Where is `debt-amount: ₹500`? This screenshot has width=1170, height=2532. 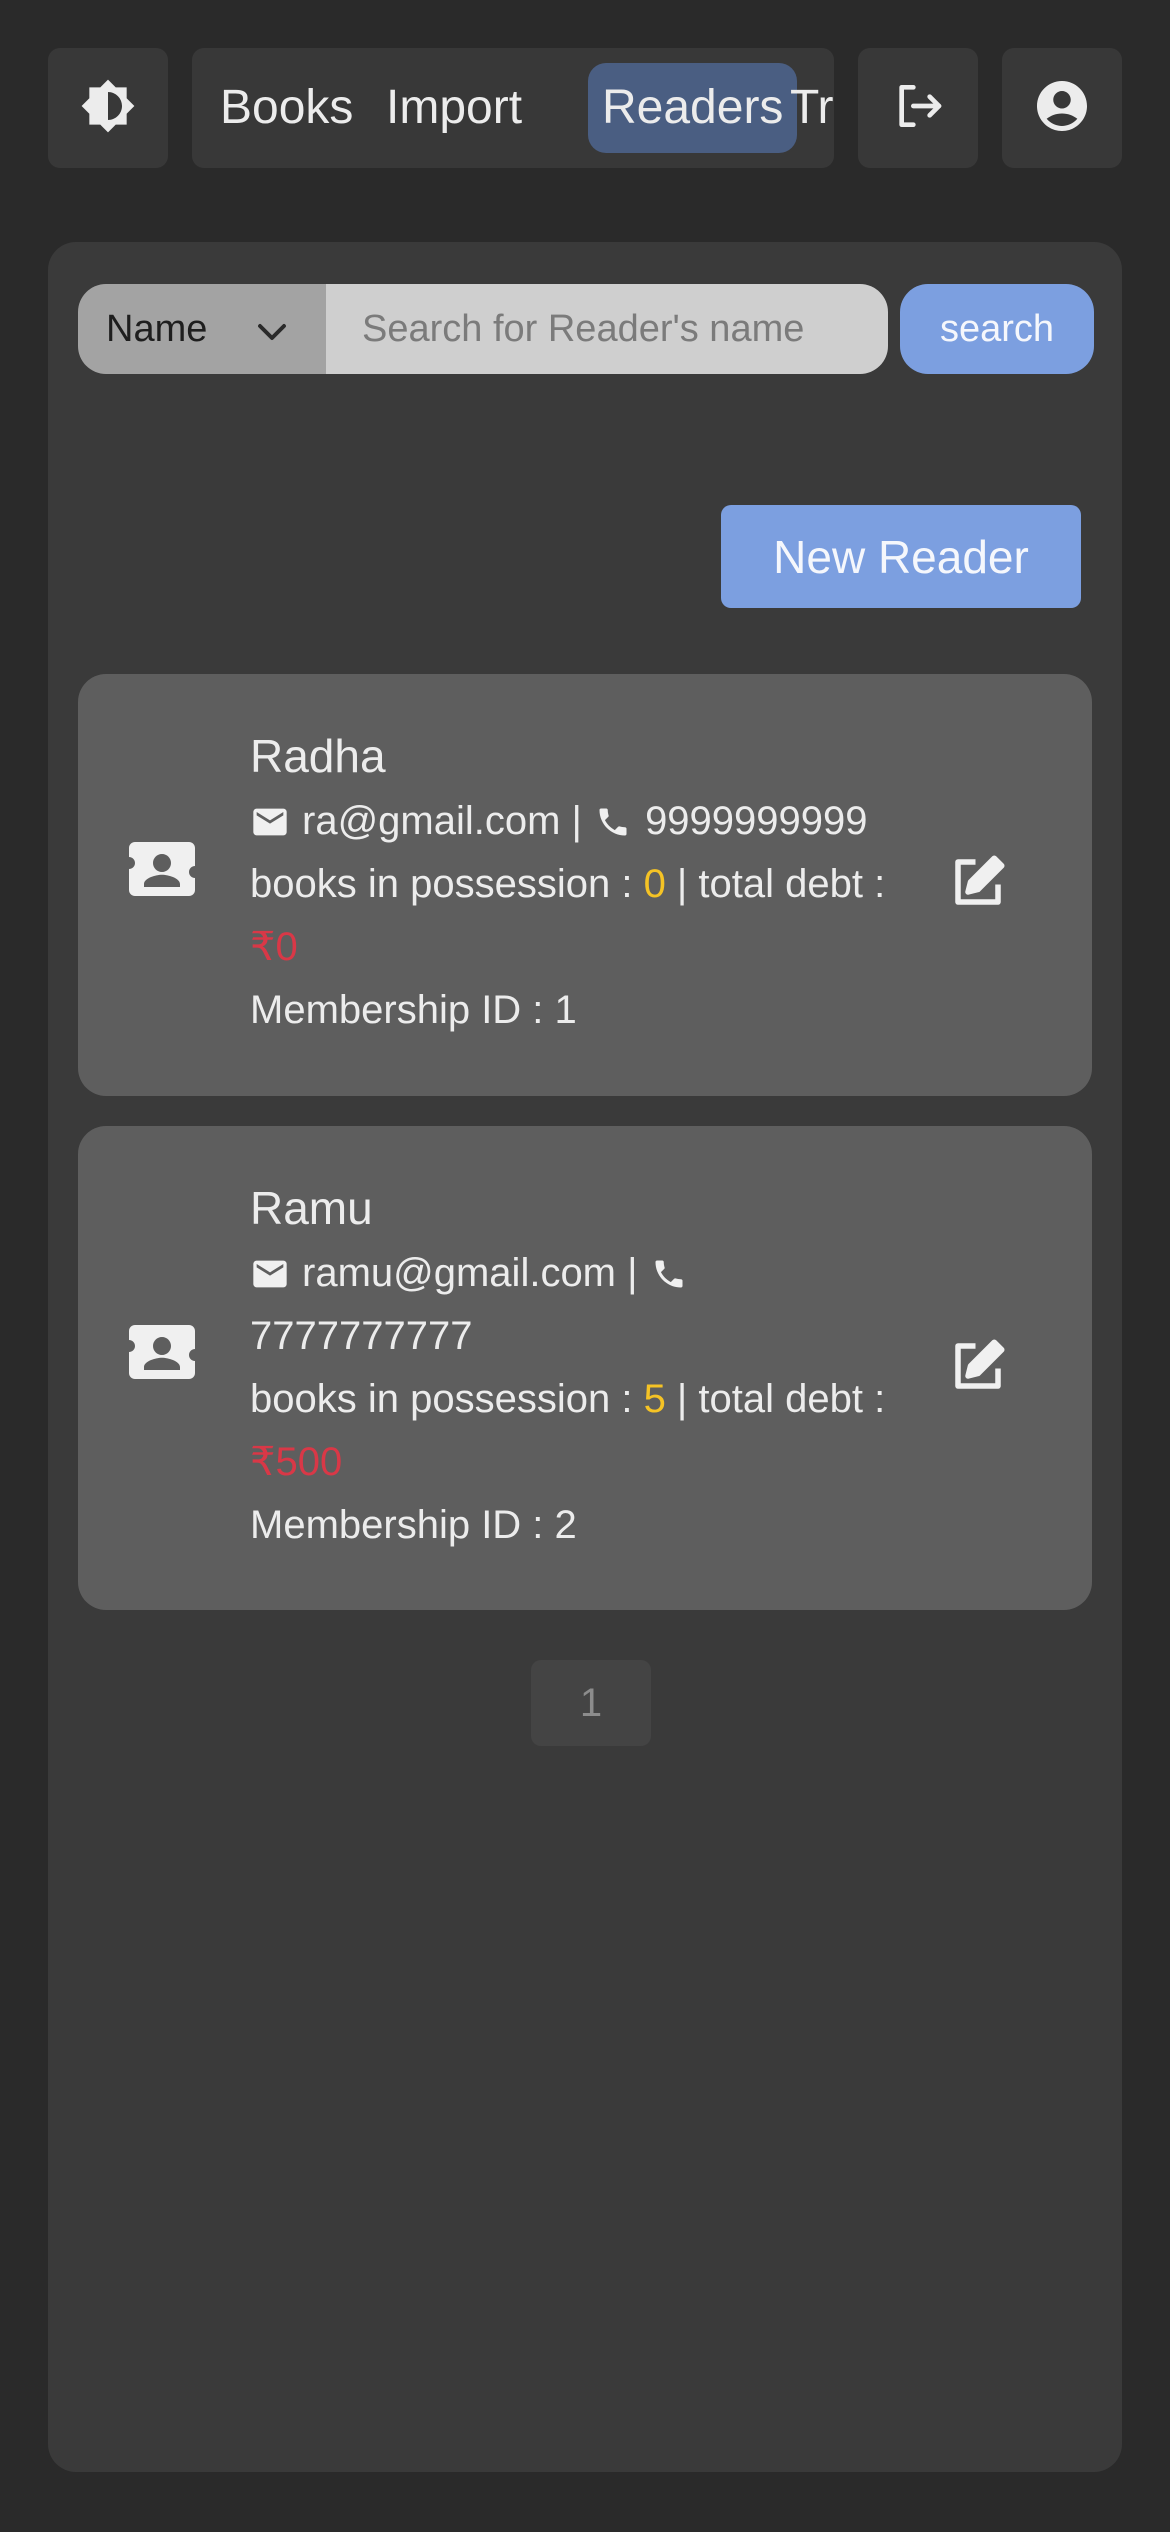 debt-amount: ₹500 is located at coordinates (296, 1462).